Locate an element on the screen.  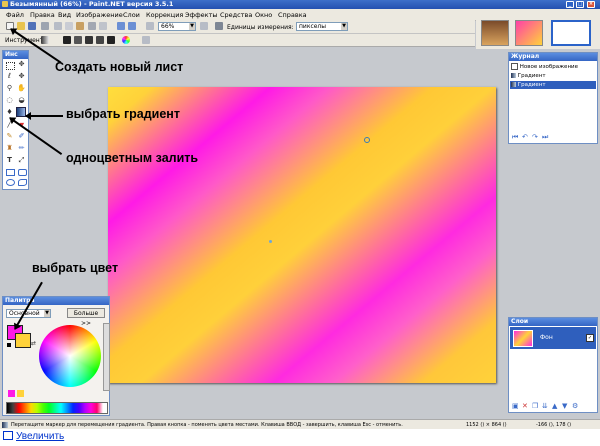
layer-thumbnail is located at coordinates (523, 338).